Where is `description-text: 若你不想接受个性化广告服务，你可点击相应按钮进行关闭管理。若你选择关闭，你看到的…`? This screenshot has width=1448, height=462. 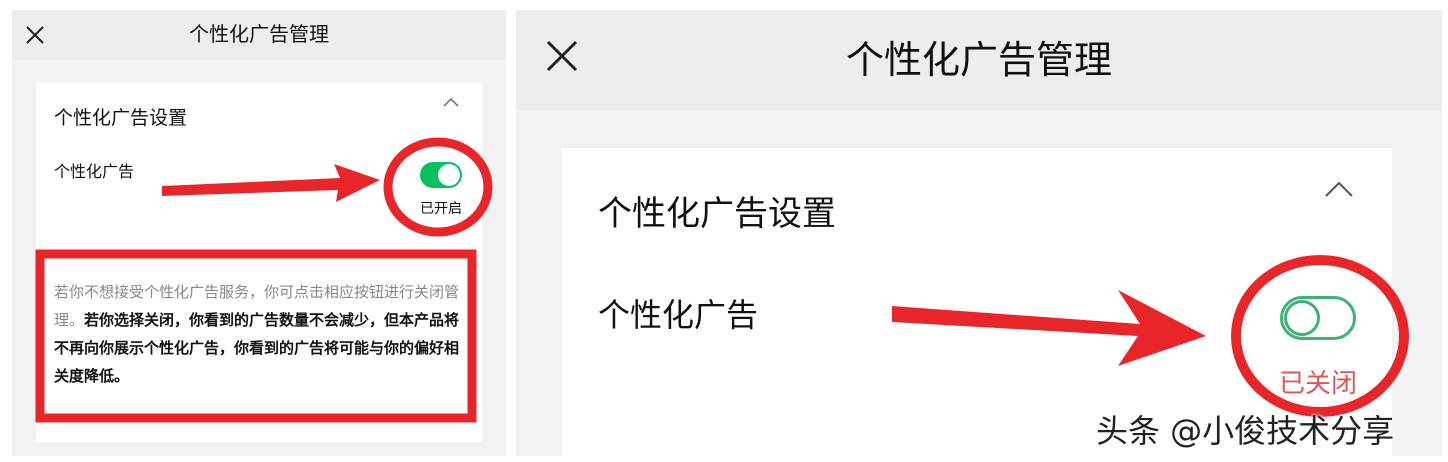 description-text: 若你不想接受个性化广告服务，你可点击相应按钮进行关闭管理。若你选择关闭，你看到的… is located at coordinates (260, 334).